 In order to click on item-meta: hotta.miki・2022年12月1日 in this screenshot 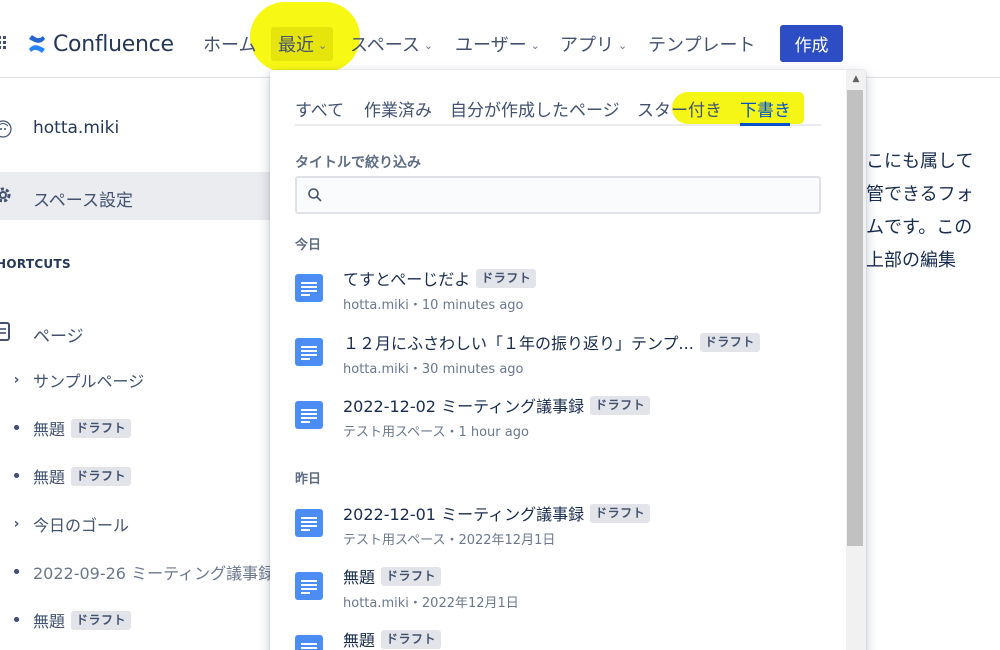, I will do `click(431, 603)`.